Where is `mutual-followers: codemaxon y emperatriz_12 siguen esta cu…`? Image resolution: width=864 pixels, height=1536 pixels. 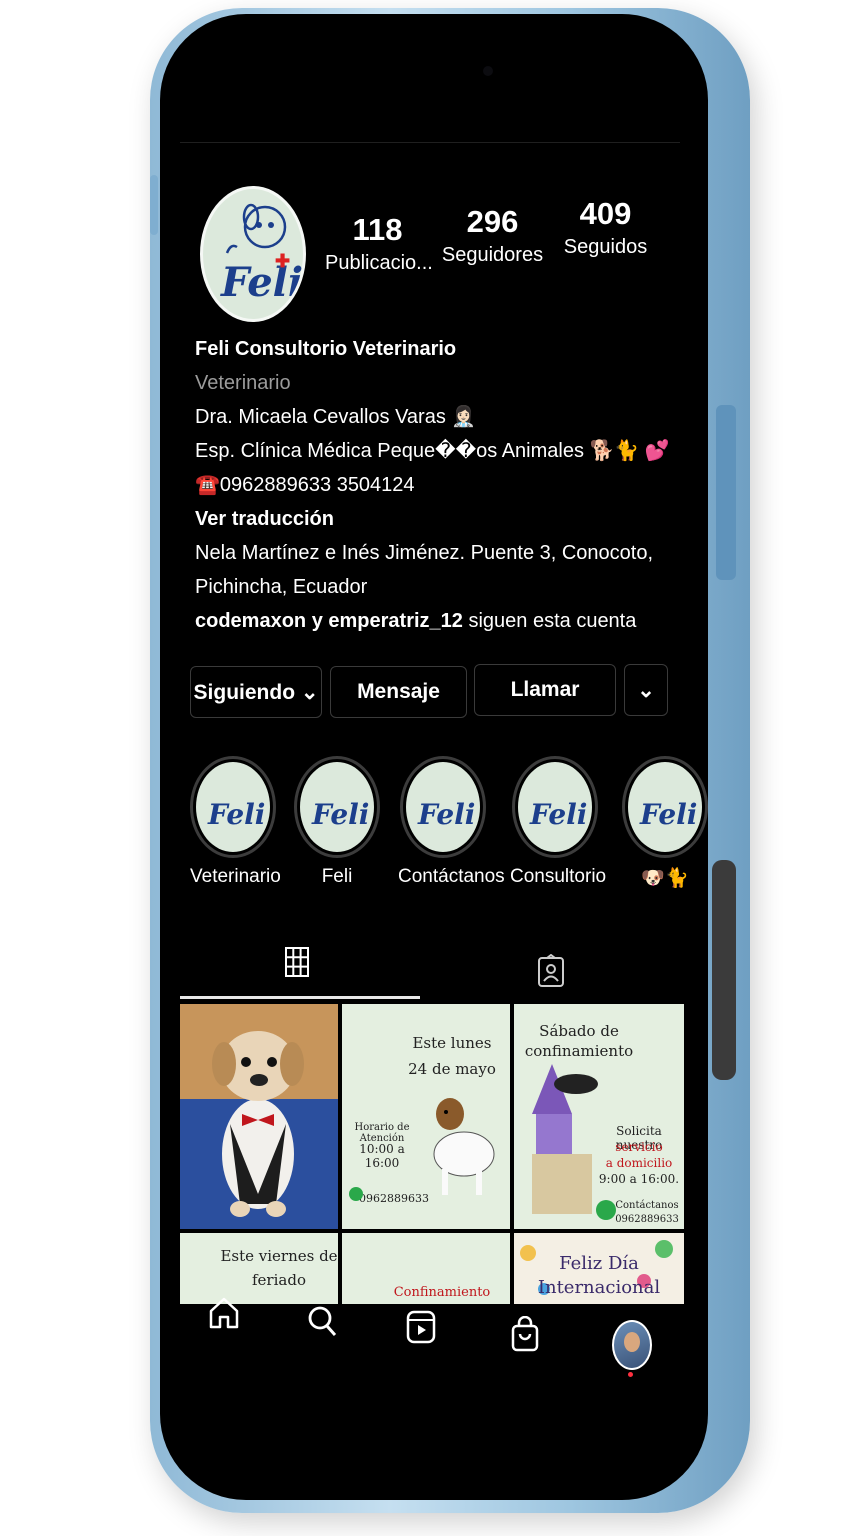 mutual-followers: codemaxon y emperatriz_12 siguen esta cu… is located at coordinates (435, 621).